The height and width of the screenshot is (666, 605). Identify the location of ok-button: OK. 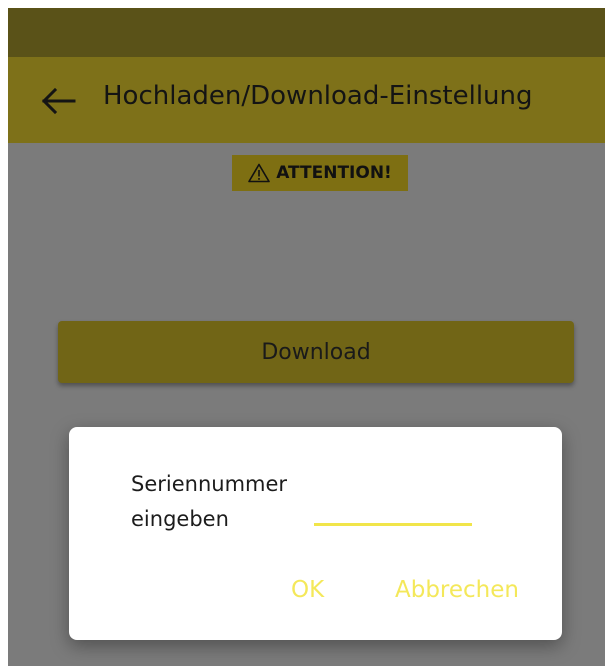
(307, 590).